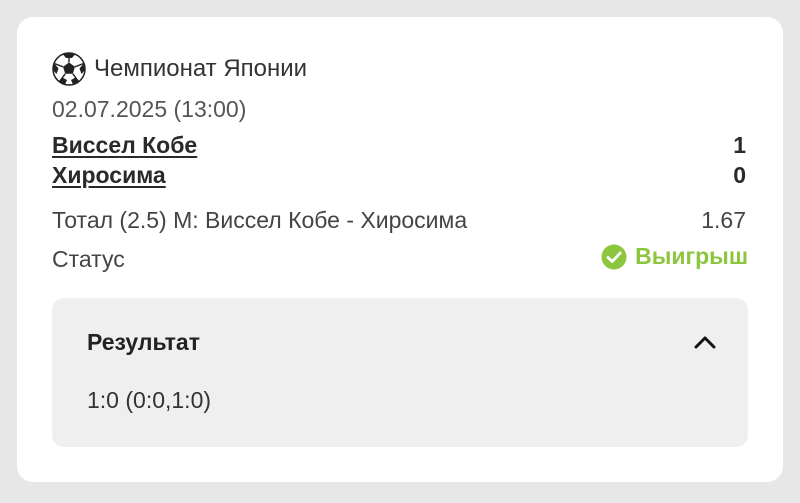  I want to click on team-home-link: Виссел Кобе, so click(124, 145).